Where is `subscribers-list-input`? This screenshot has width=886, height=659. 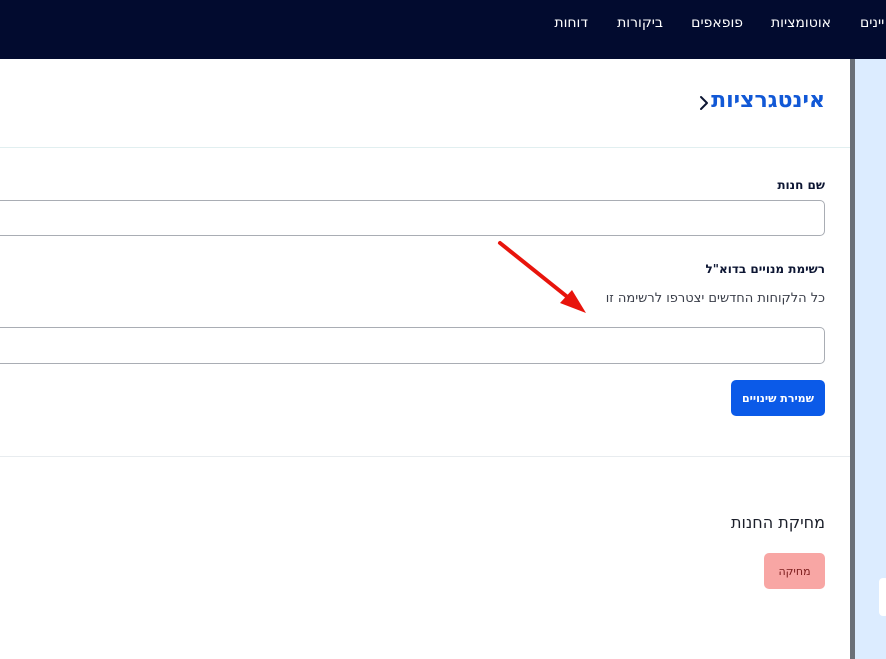
subscribers-list-input is located at coordinates (412, 345).